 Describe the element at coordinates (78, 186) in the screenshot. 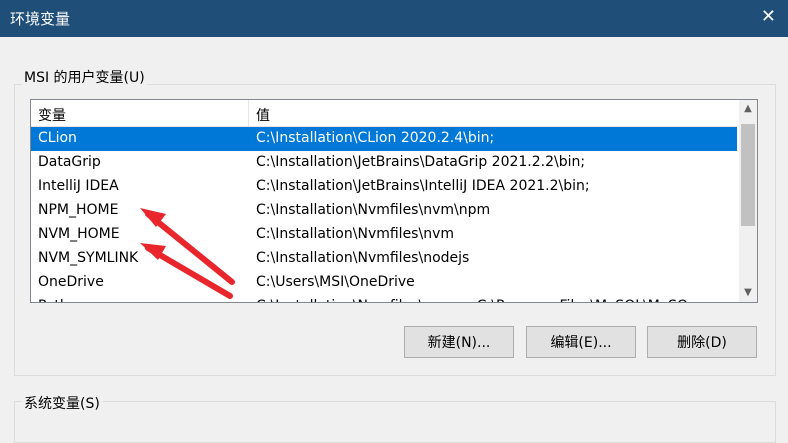

I see `variable-name: IntelliJ IDEA` at that location.